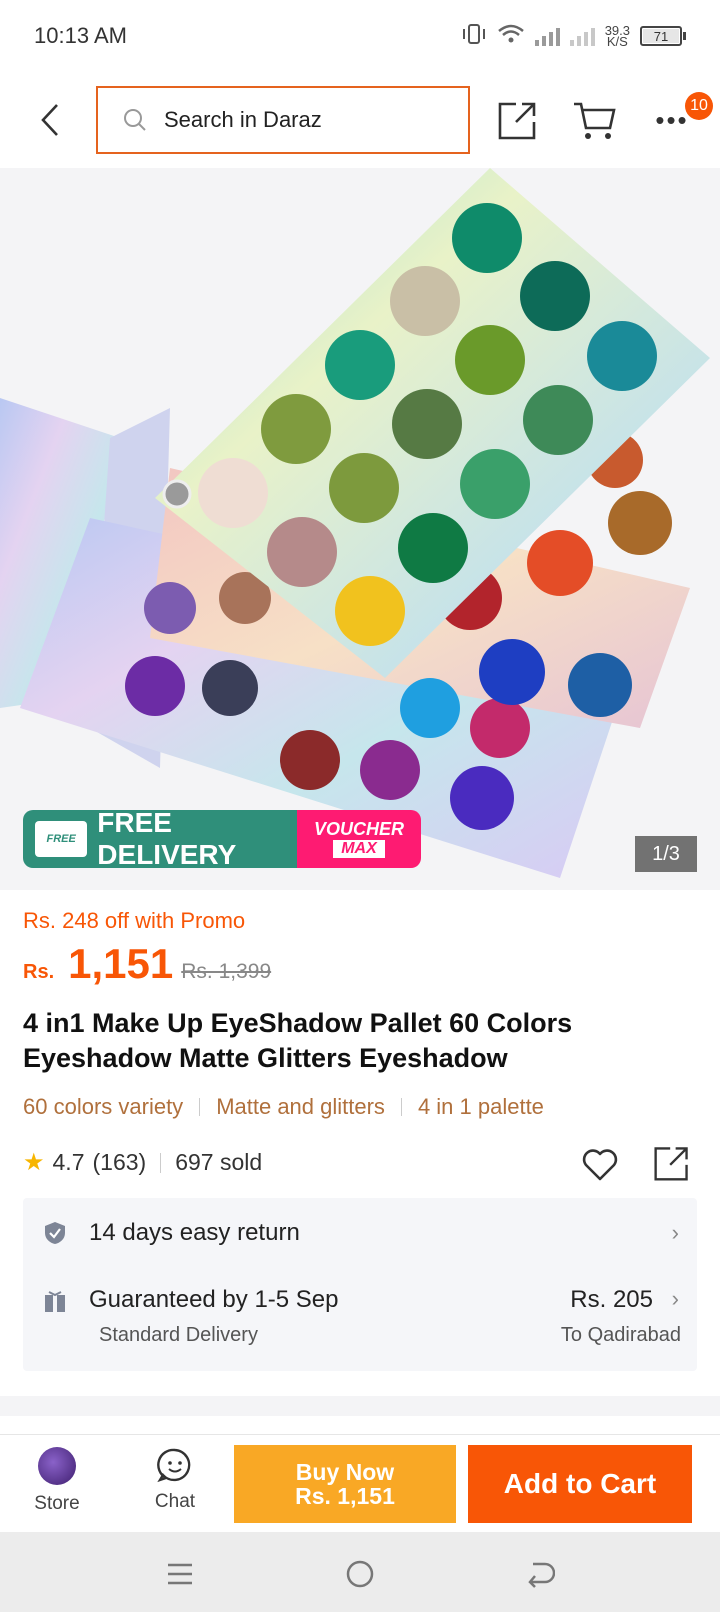 The width and height of the screenshot is (720, 1612). What do you see at coordinates (511, 36) in the screenshot?
I see `wifi-icon` at bounding box center [511, 36].